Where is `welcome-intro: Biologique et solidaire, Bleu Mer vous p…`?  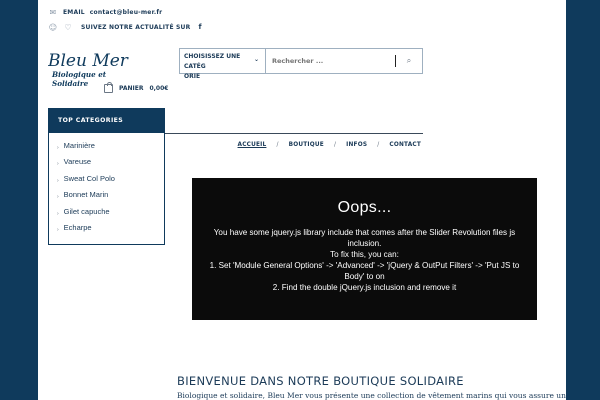 welcome-intro: Biologique et solidaire, Bleu Mer vous p… is located at coordinates (371, 395).